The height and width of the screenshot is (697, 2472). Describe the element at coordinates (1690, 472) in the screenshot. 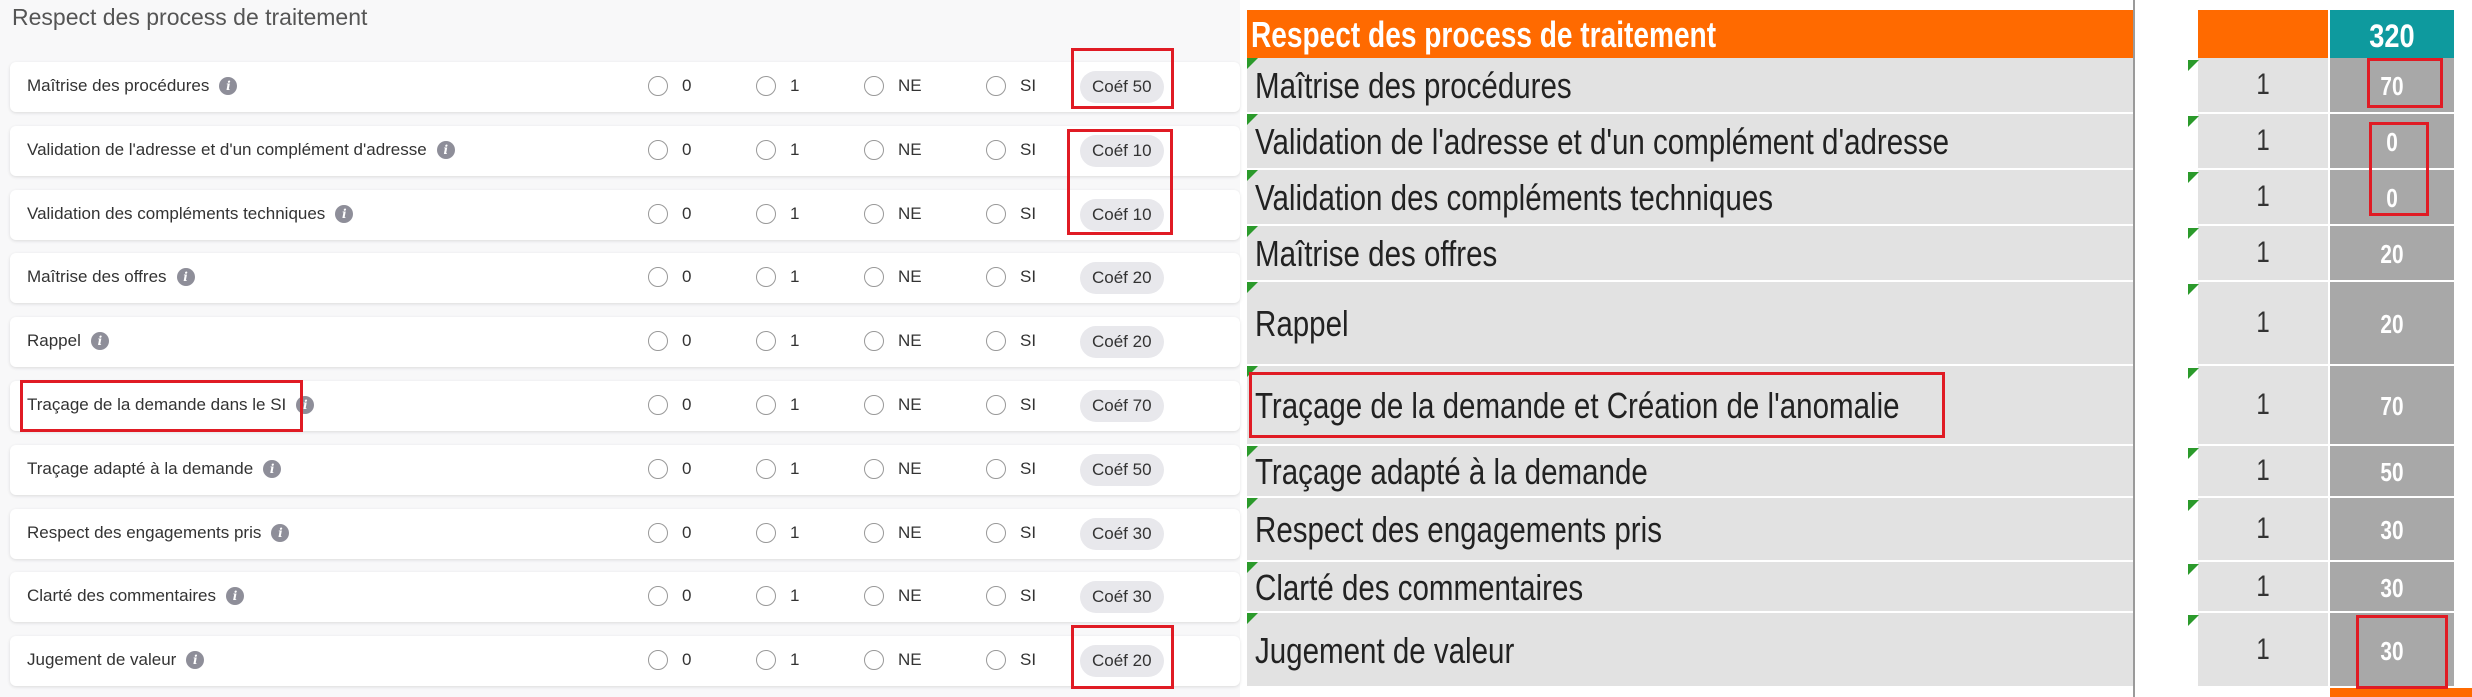

I see `sheet-label-cell: Traçage adapté à la demande` at that location.